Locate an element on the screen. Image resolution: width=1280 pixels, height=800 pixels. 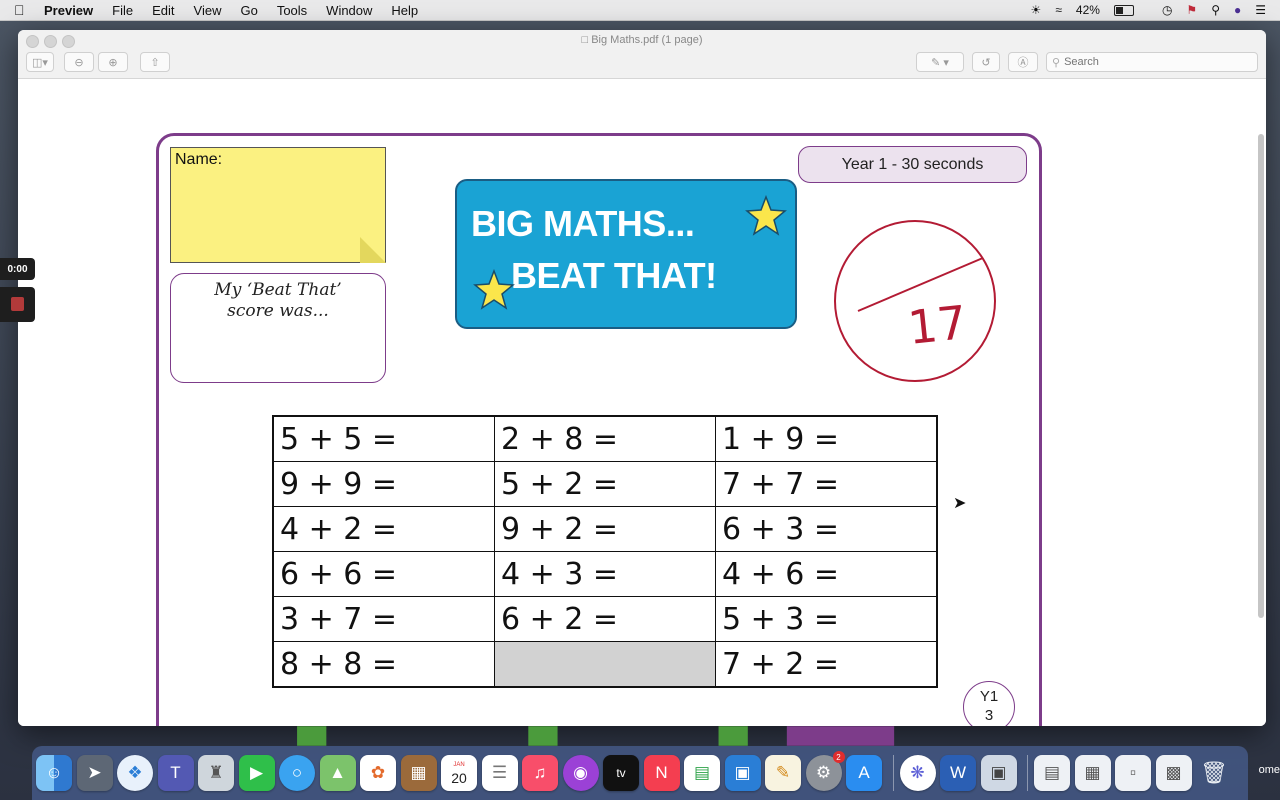
mouse-pointer-icon: ➤ is located at coordinates (960, 503).